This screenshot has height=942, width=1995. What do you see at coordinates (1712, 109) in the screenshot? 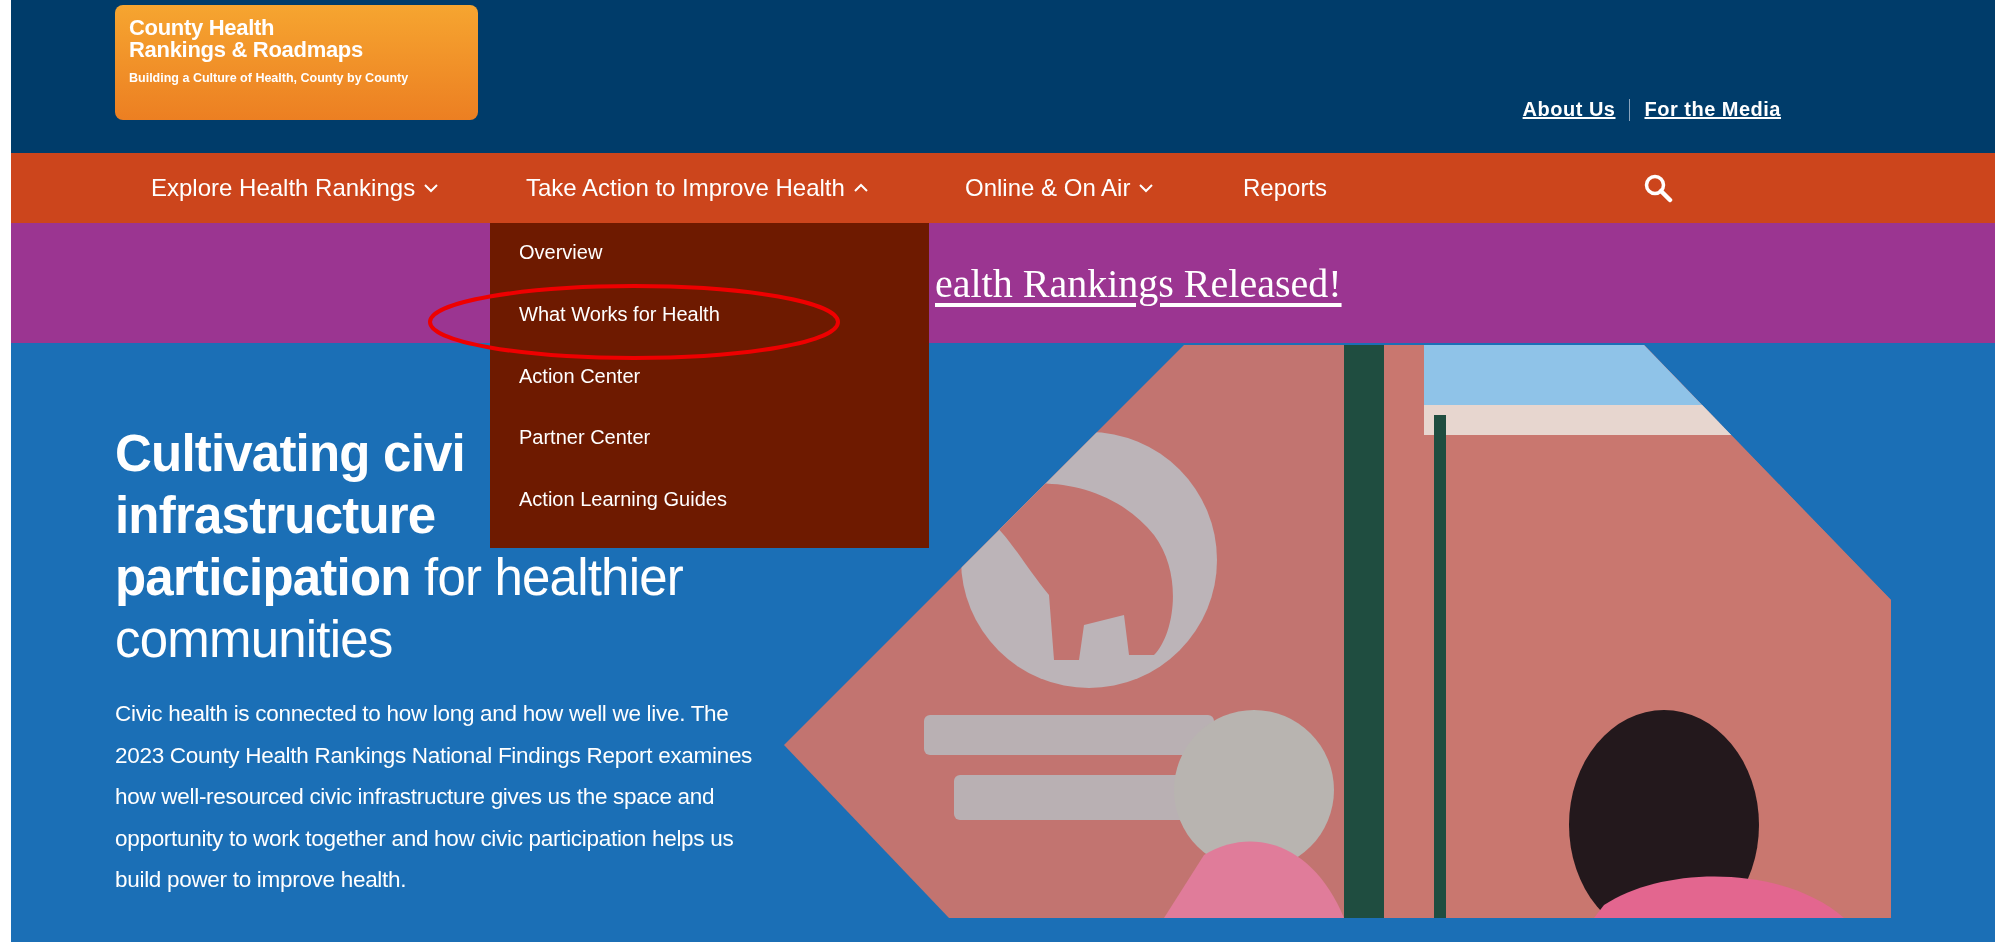
I see `utility-link: For the Media` at bounding box center [1712, 109].